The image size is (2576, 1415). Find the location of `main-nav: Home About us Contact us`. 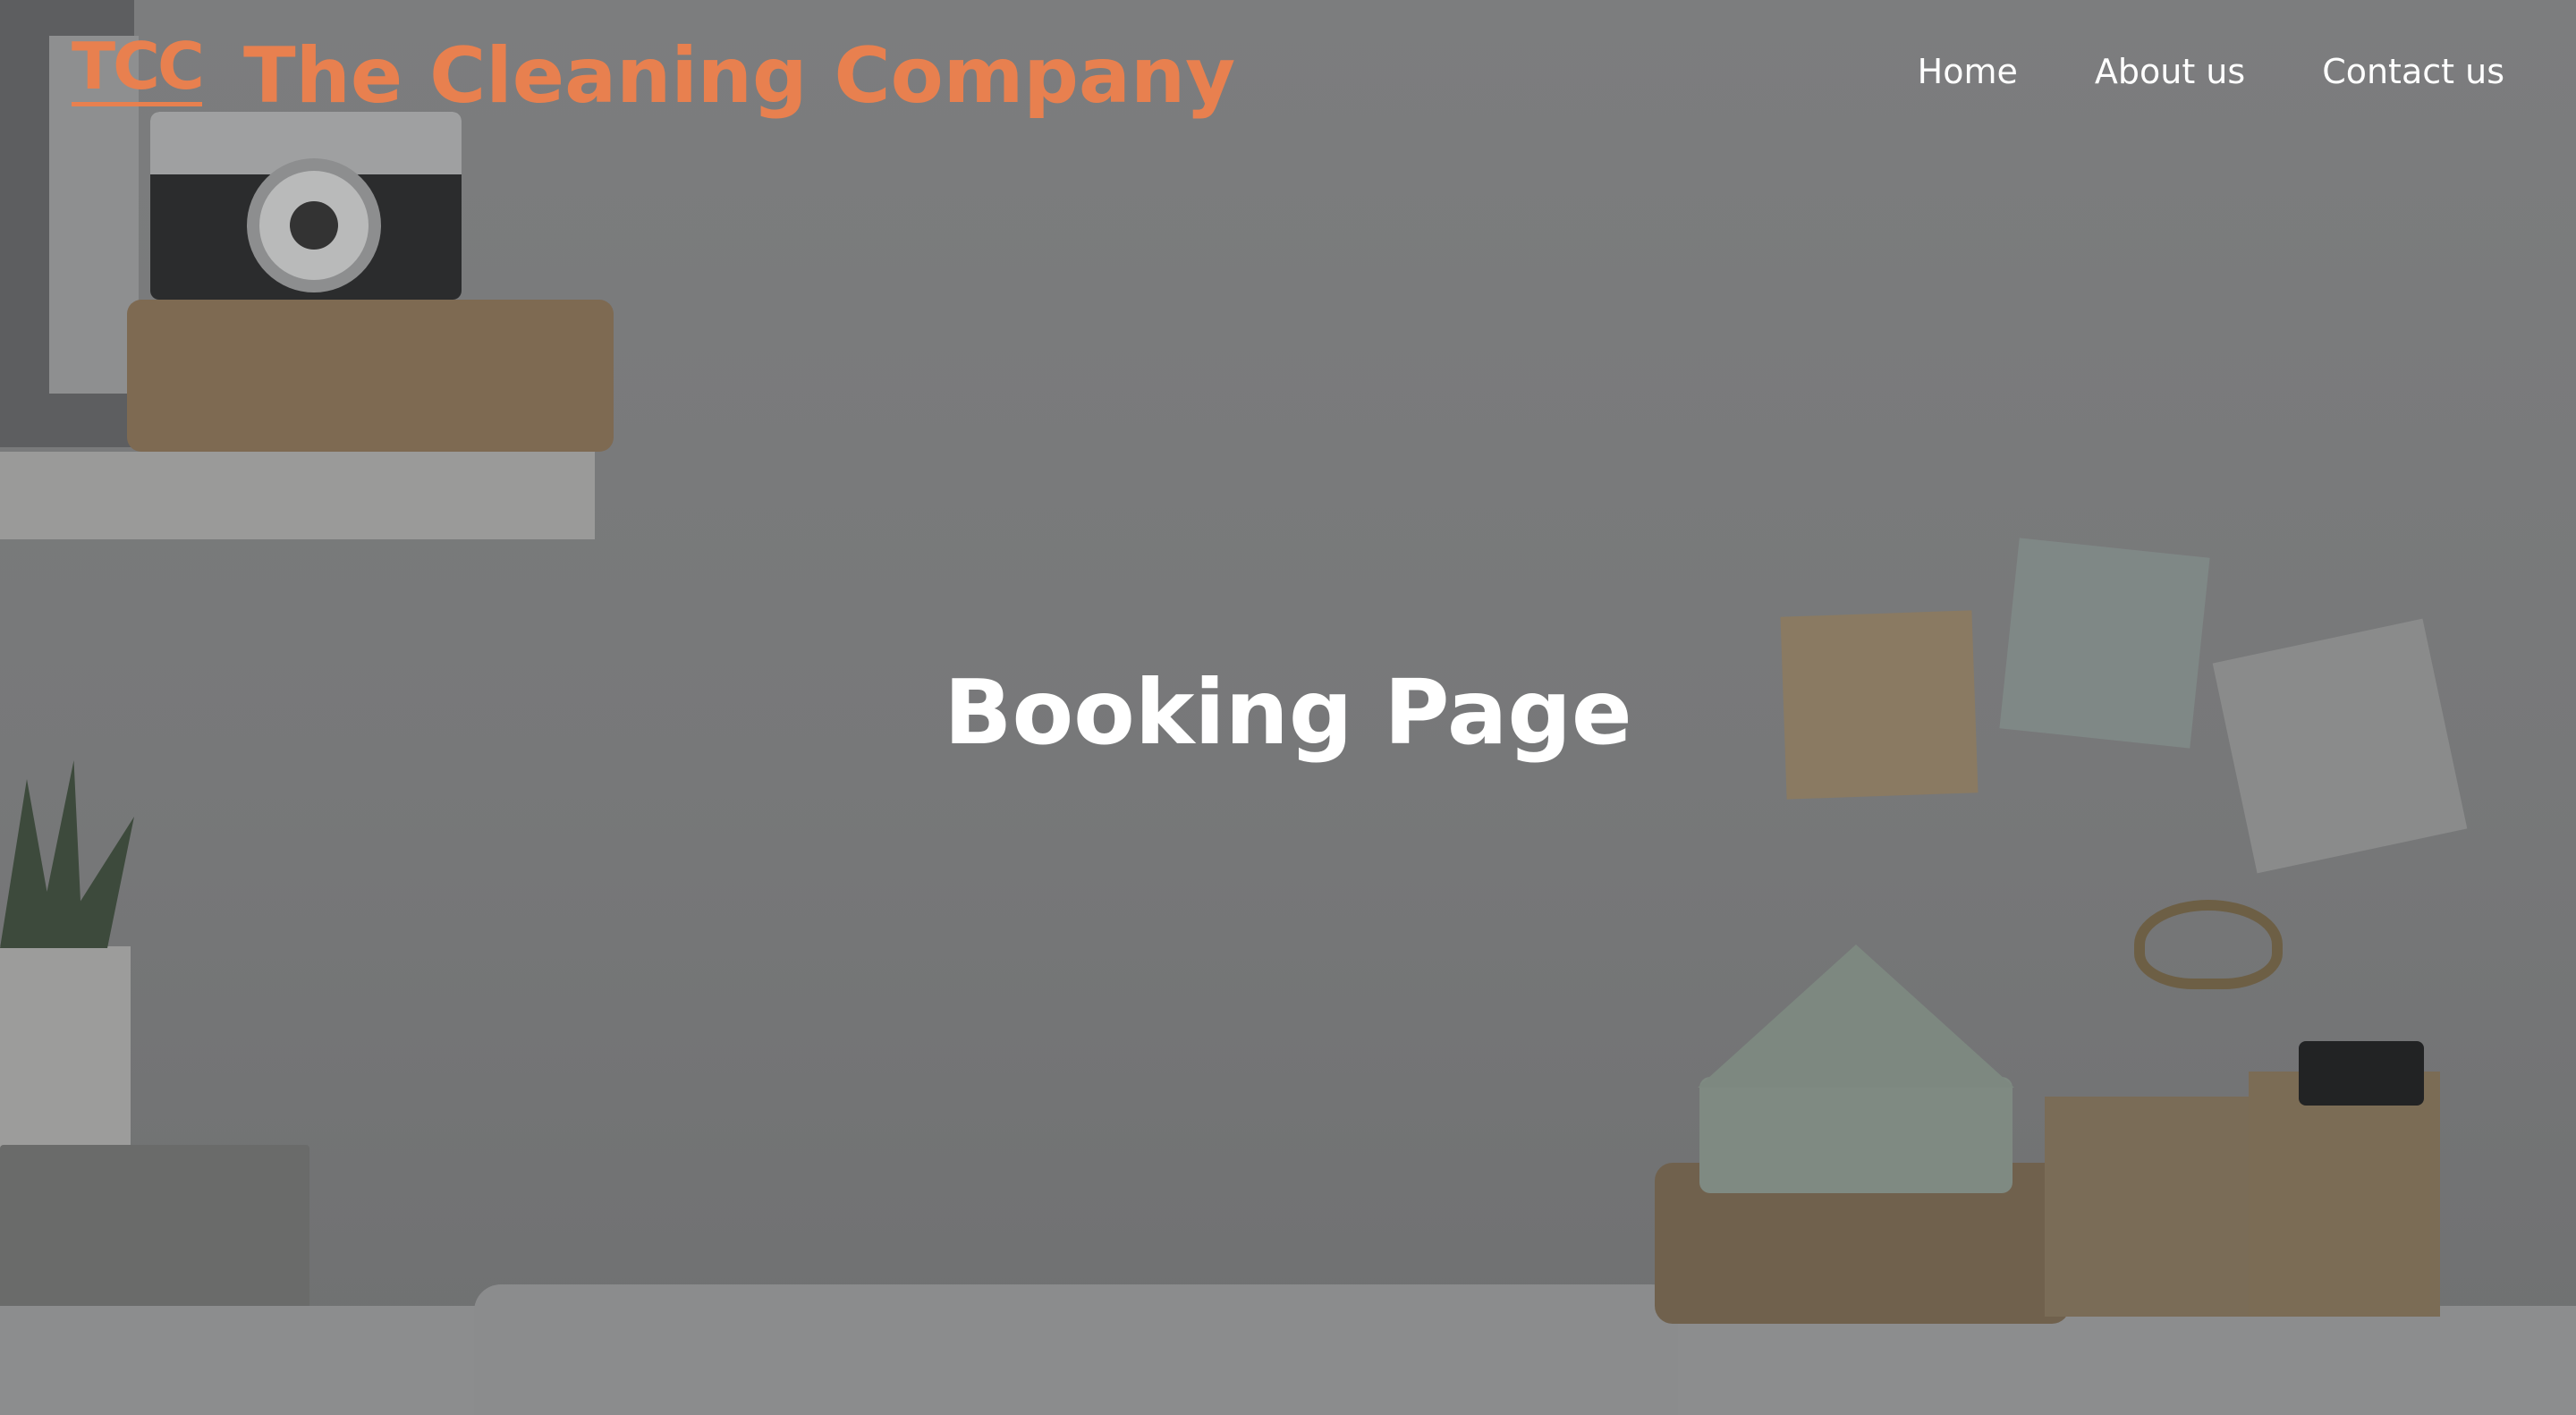

main-nav: Home About us Contact us is located at coordinates (2211, 71).